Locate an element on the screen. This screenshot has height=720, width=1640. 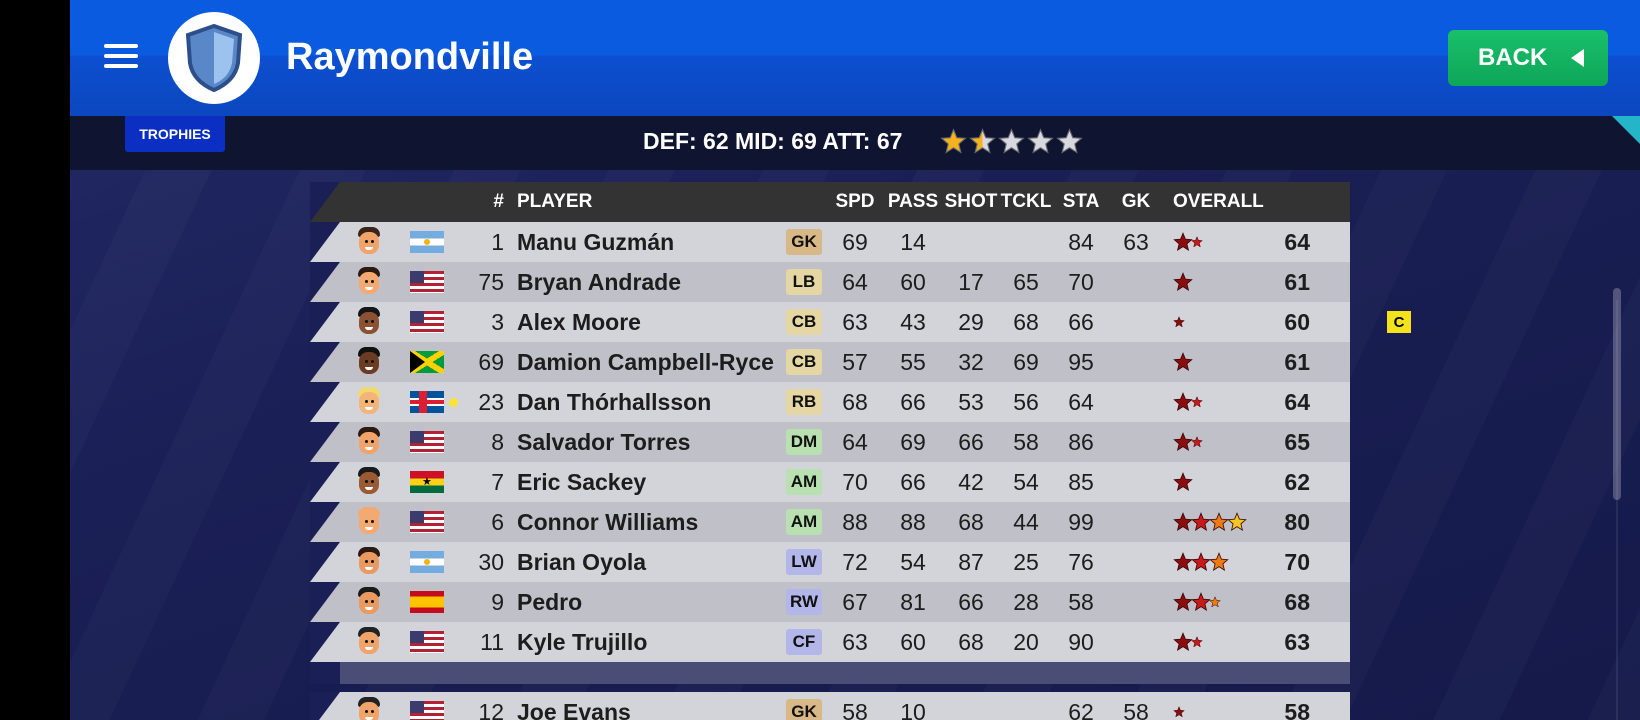
back-button-label: BACK is located at coordinates (1513, 57).